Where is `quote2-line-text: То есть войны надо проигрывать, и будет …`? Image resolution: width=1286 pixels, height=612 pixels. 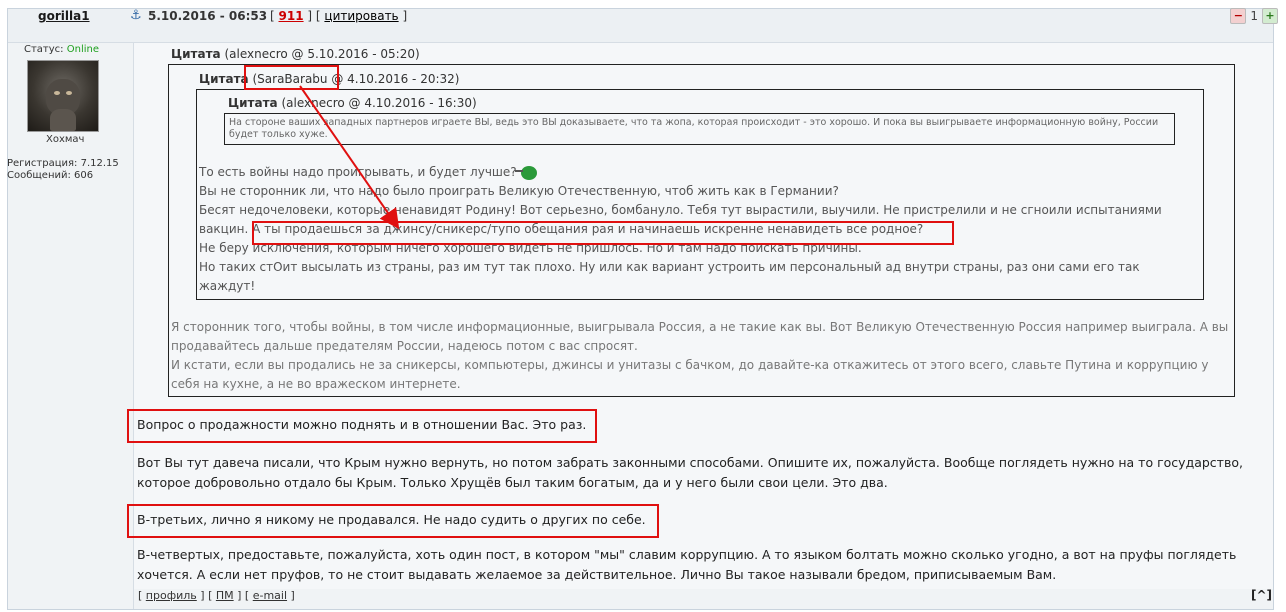
quote2-line-text: То есть войны надо проигрывать, и будет … is located at coordinates (358, 172).